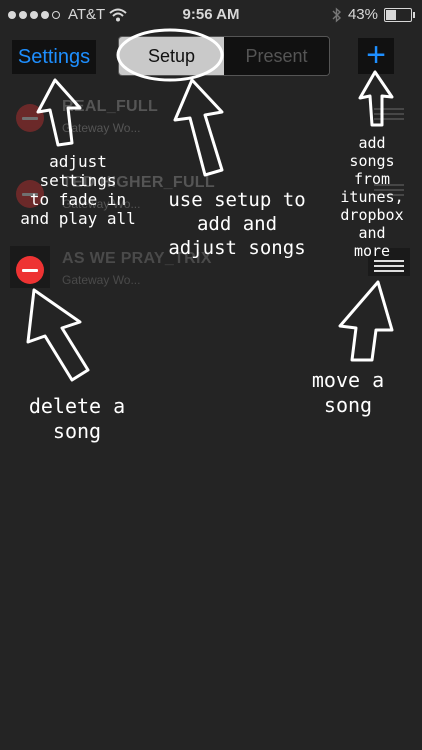 The image size is (422, 750). Describe the element at coordinates (376, 98) in the screenshot. I see `add-arrow-icon` at that location.